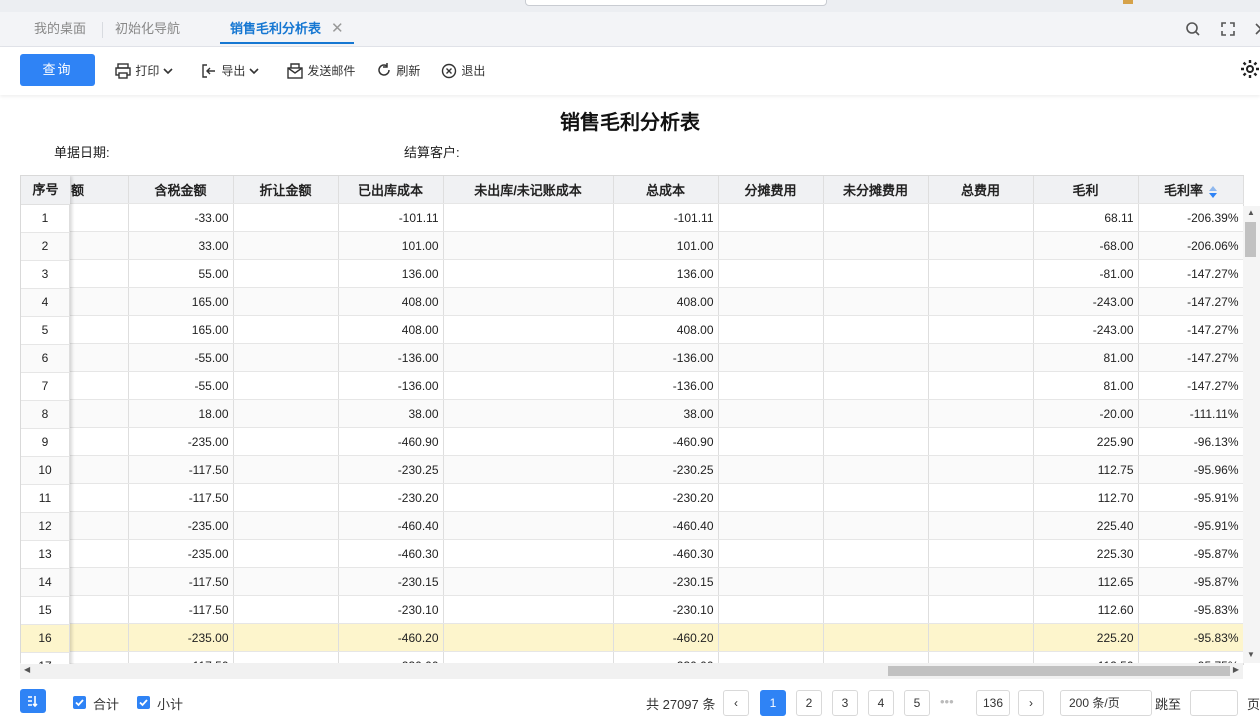 The image size is (1260, 716). Describe the element at coordinates (1191, 441) in the screenshot. I see `table-cell: -96.13%` at that location.